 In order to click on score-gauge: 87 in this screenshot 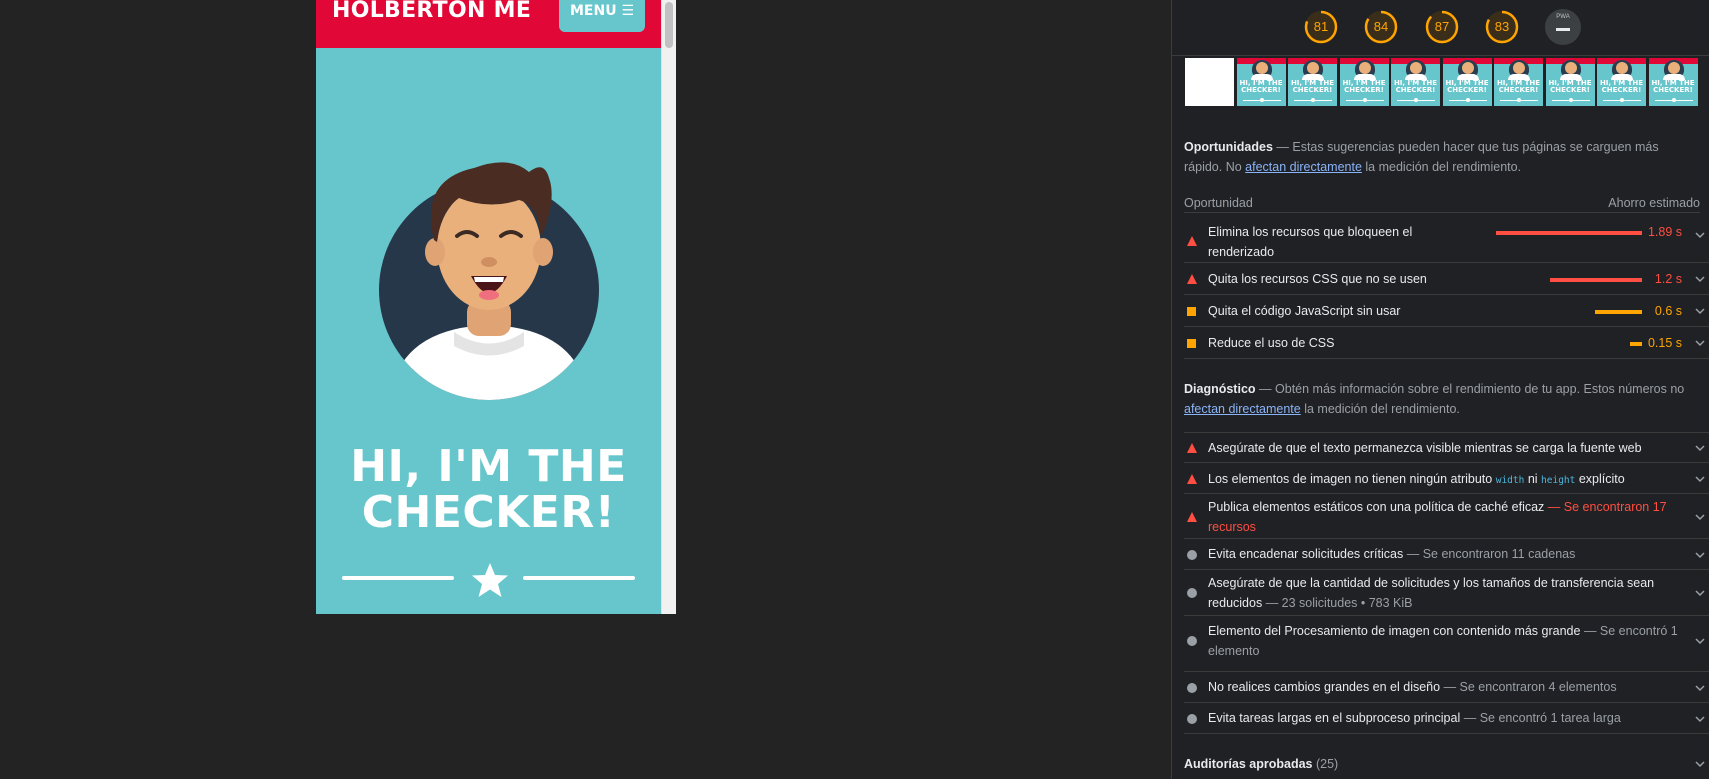, I will do `click(1442, 27)`.